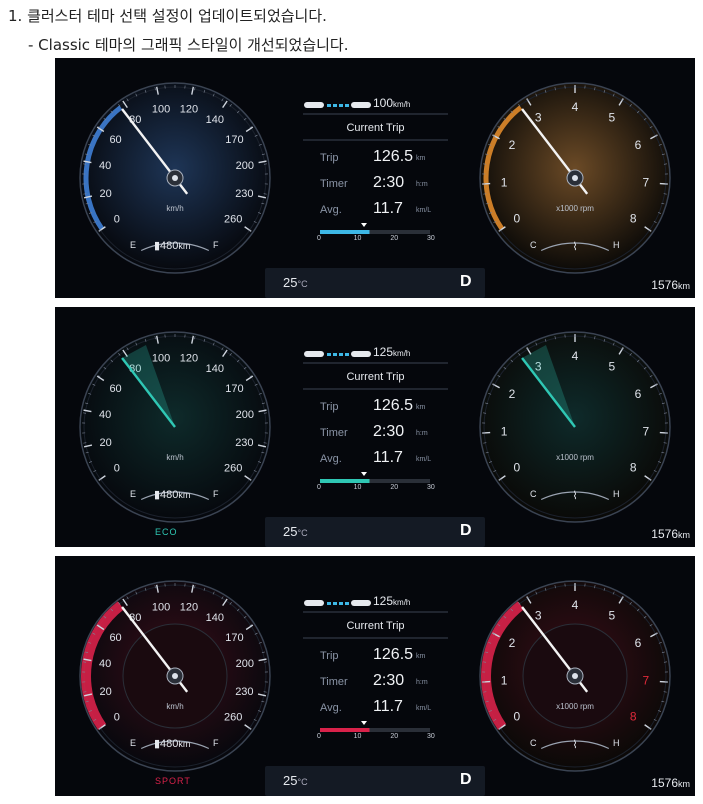  What do you see at coordinates (392, 103) in the screenshot?
I see `cruise-speed: 100km/h` at bounding box center [392, 103].